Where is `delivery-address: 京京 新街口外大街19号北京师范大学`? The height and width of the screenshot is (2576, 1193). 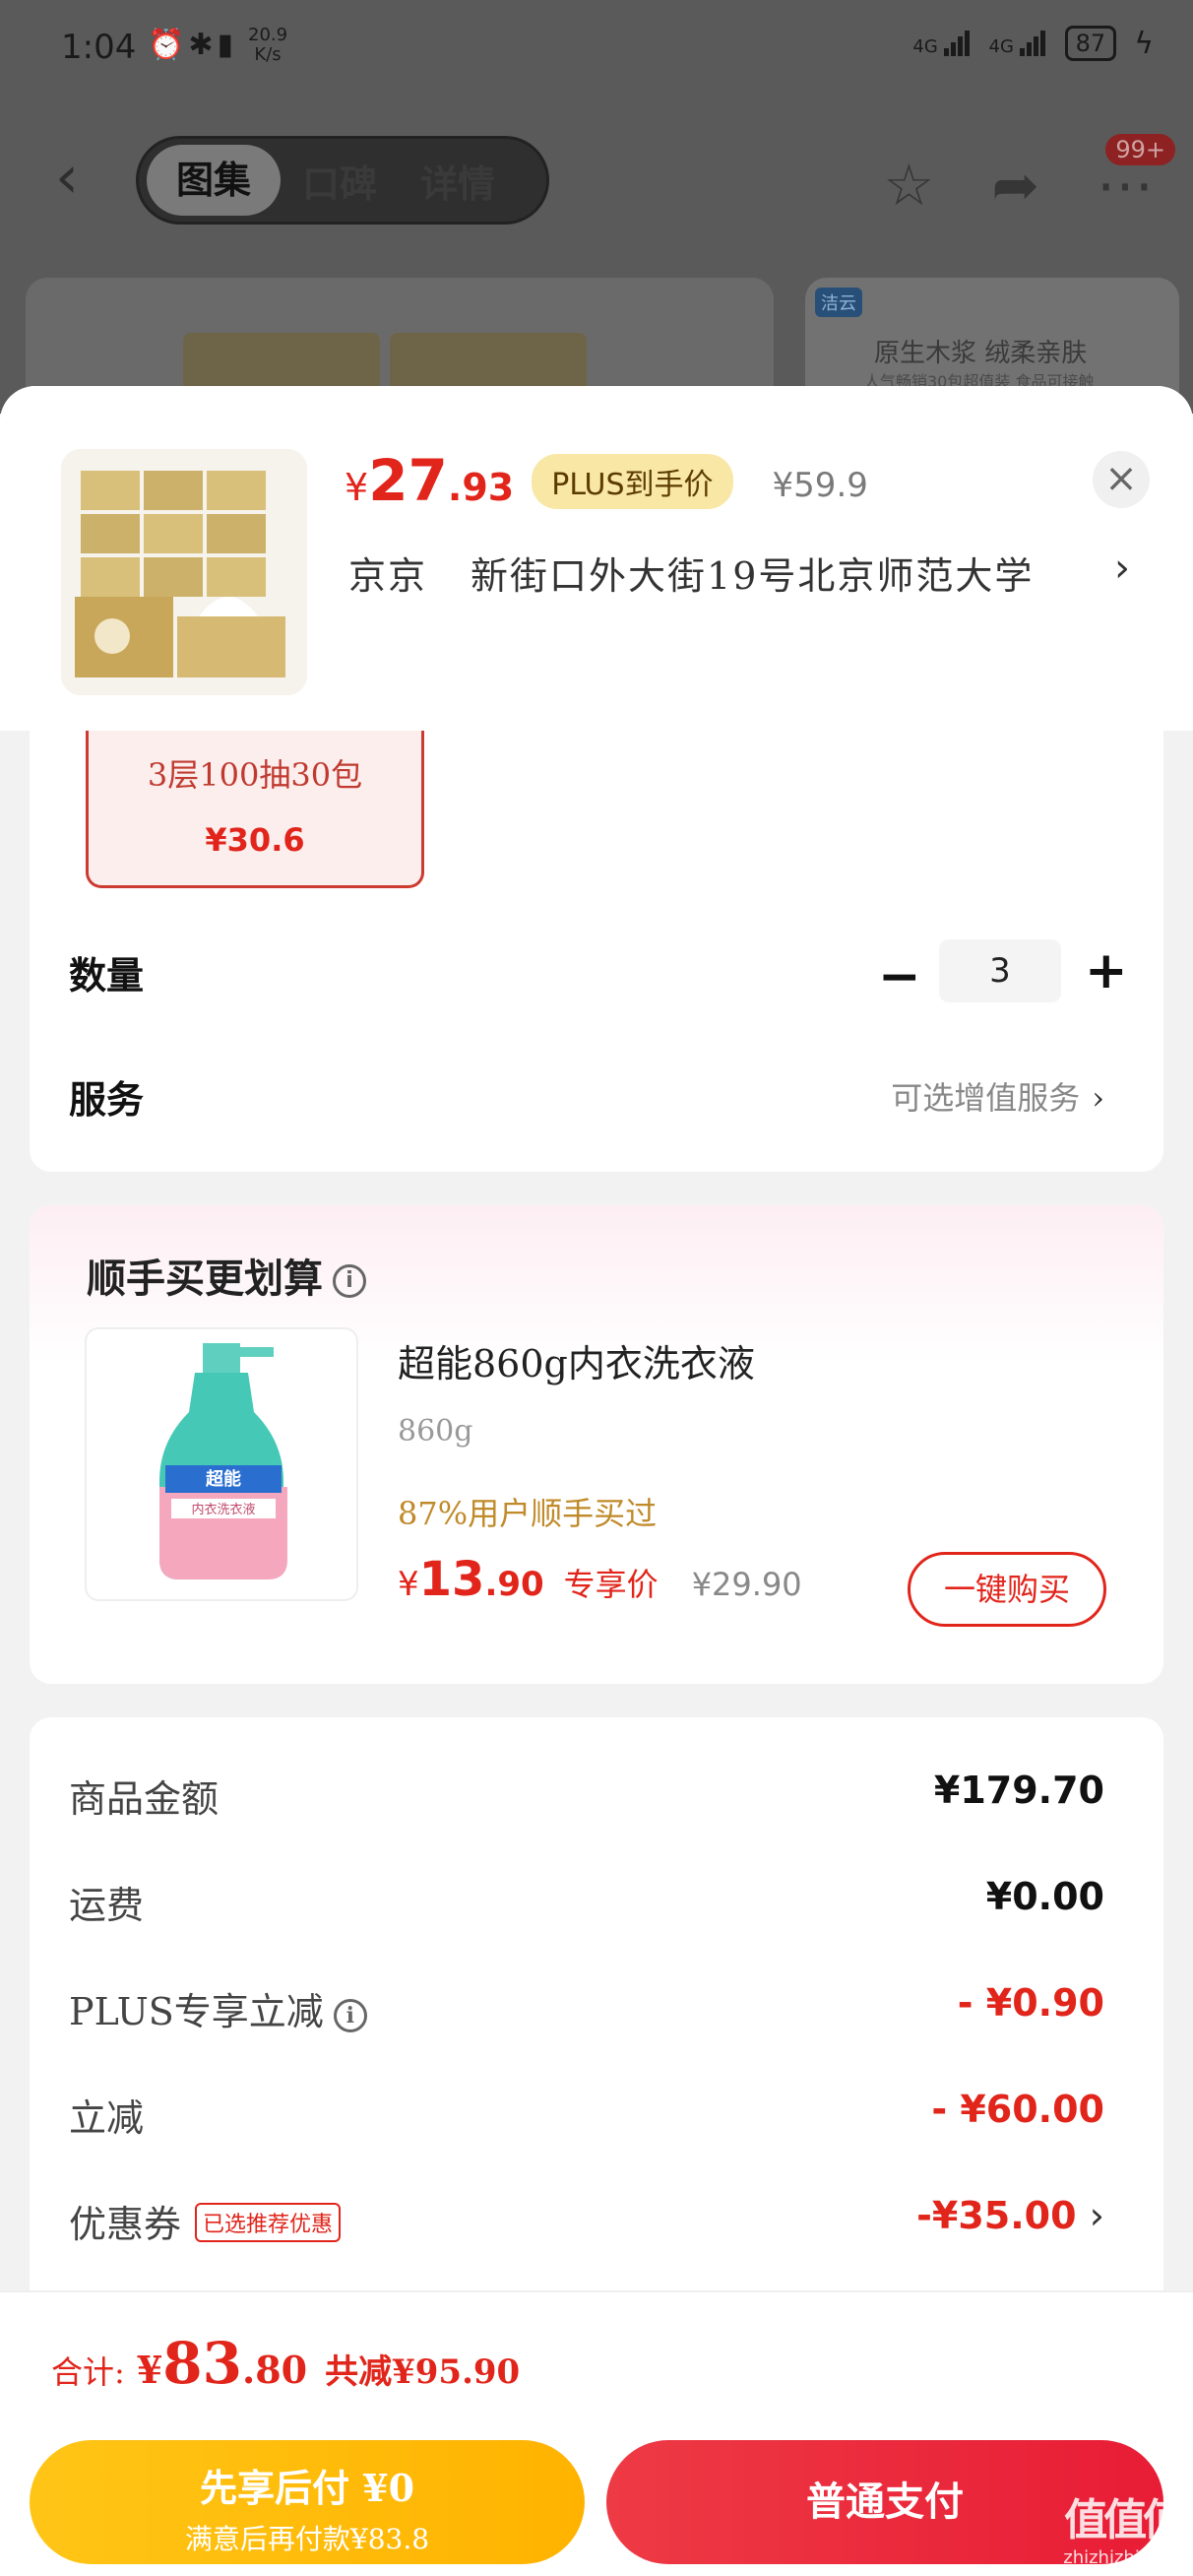
delivery-address: 京京 新街口外大街19号北京师范大学 is located at coordinates (691, 573).